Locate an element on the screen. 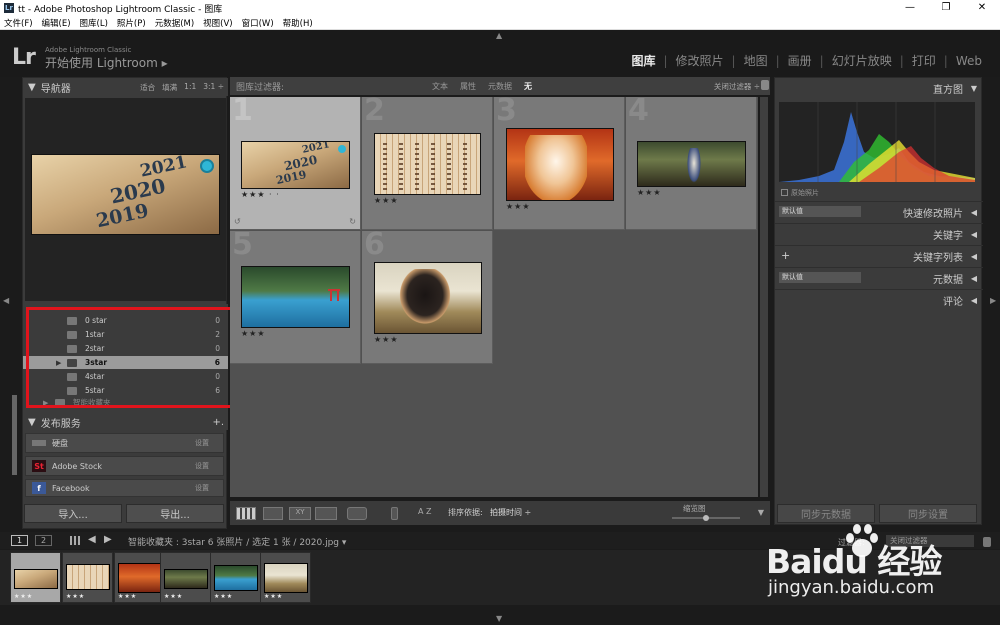 This screenshot has height=625, width=1000. filter-options: 文本 属性 元数据 无 is located at coordinates (482, 86).